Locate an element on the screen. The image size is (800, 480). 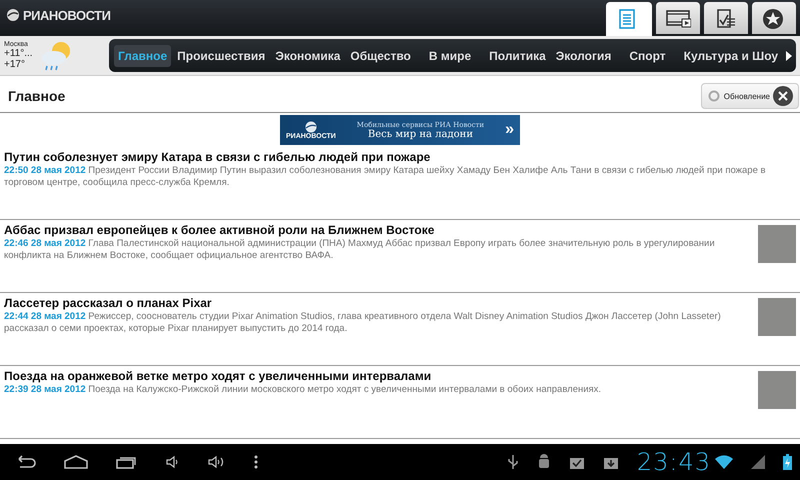
news-summary: 22:46 28 мая 2012 Глава Палестинской национальной администрации (ПНА) Махмуд Аббас призвал Европу играть более значительную роль в урегулировании конфликта на Ближнем Востоке, сообщает официальное агентство ВАФА. is located at coordinates (360, 250).